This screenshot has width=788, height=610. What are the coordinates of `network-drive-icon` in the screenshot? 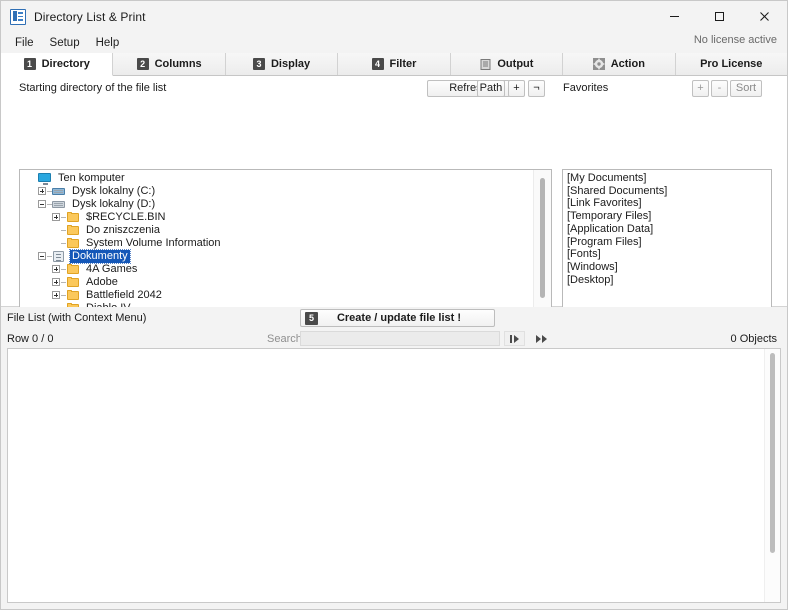 It's located at (59, 191).